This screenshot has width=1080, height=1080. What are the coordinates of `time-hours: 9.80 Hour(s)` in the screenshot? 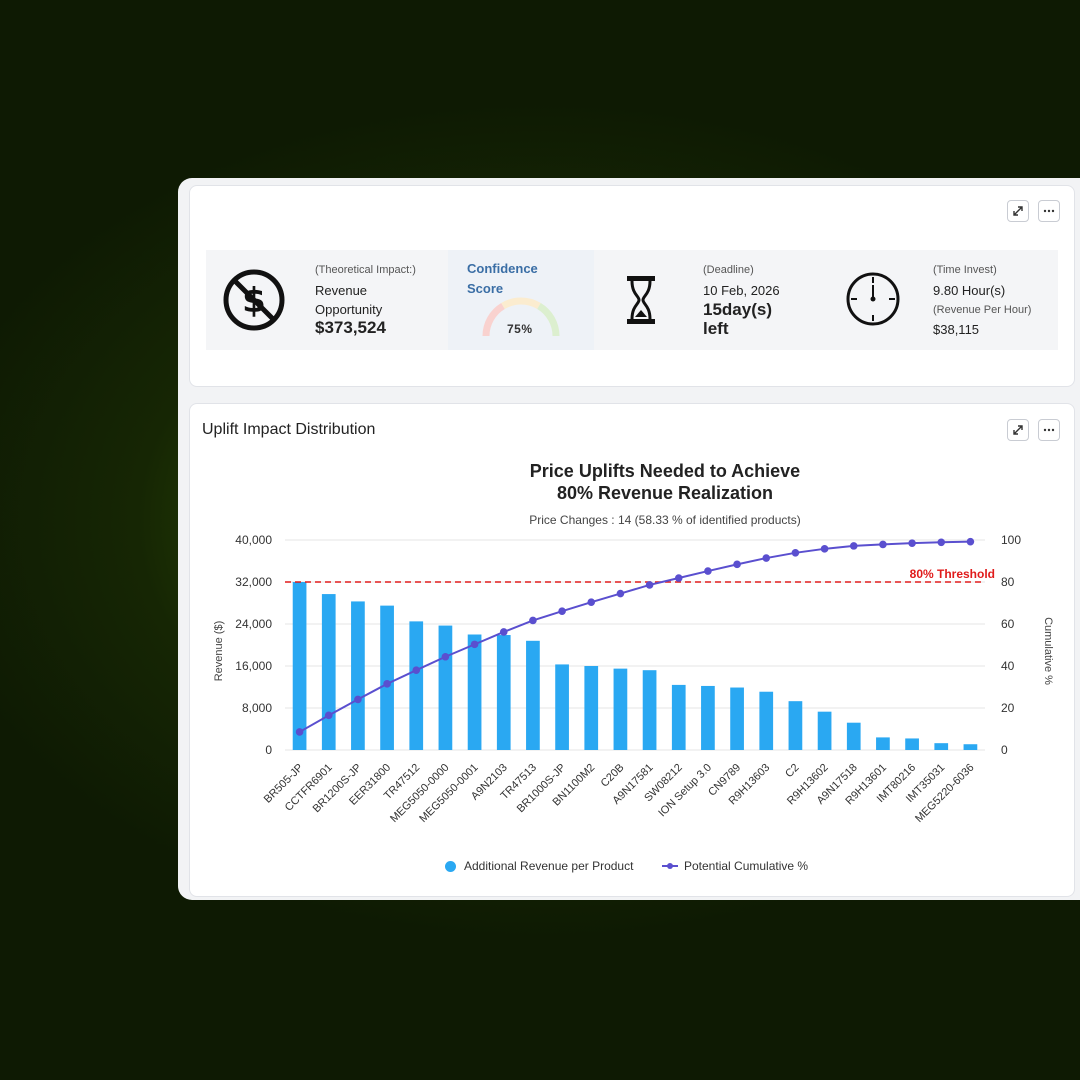 It's located at (969, 290).